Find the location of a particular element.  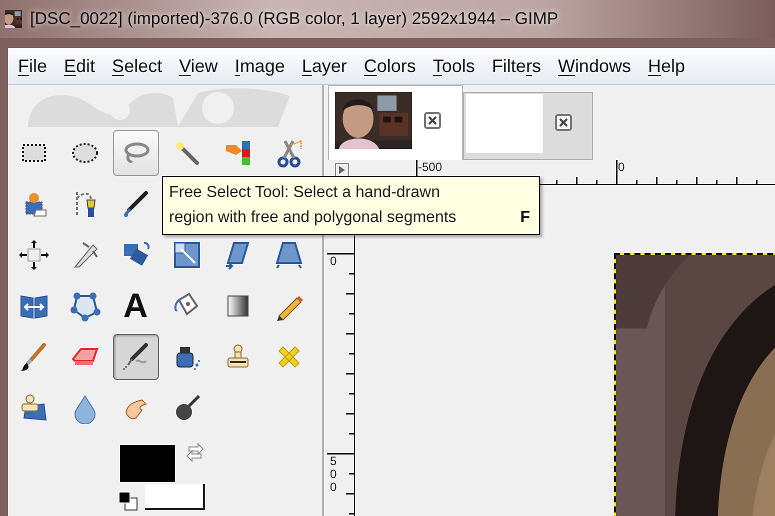

menu-item: Filters is located at coordinates (516, 66).